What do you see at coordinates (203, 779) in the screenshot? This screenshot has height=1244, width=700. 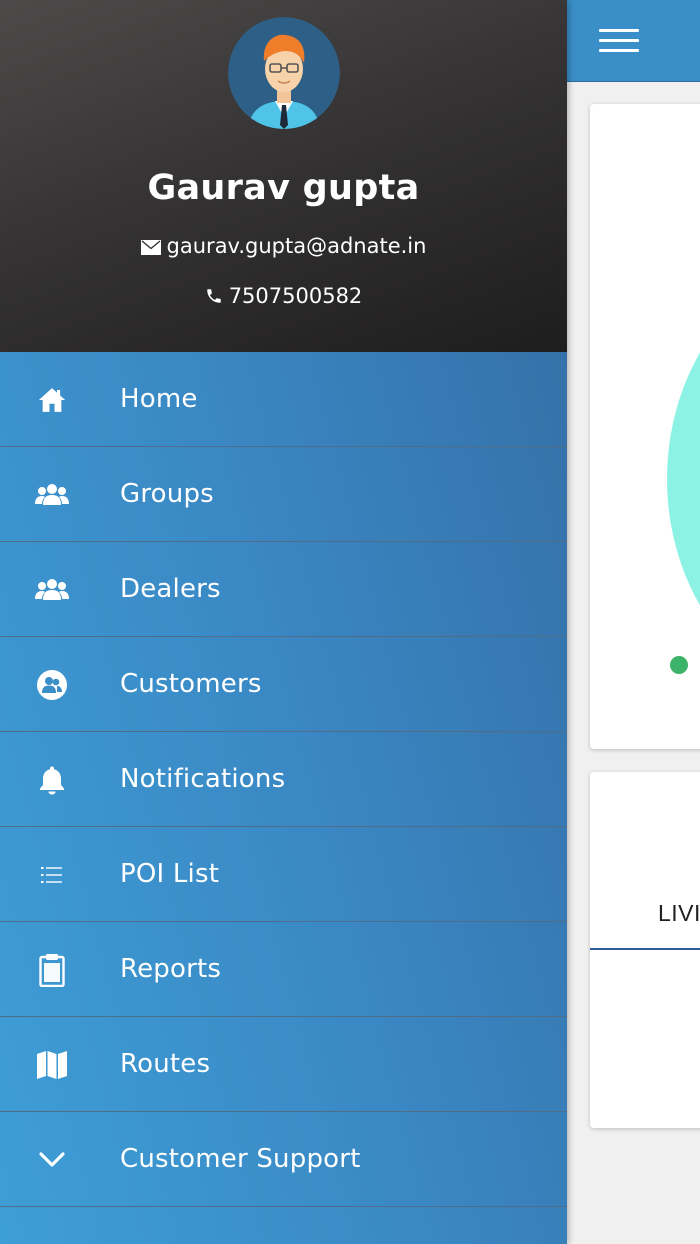 I see `menu-label-notifications: Notifications` at bounding box center [203, 779].